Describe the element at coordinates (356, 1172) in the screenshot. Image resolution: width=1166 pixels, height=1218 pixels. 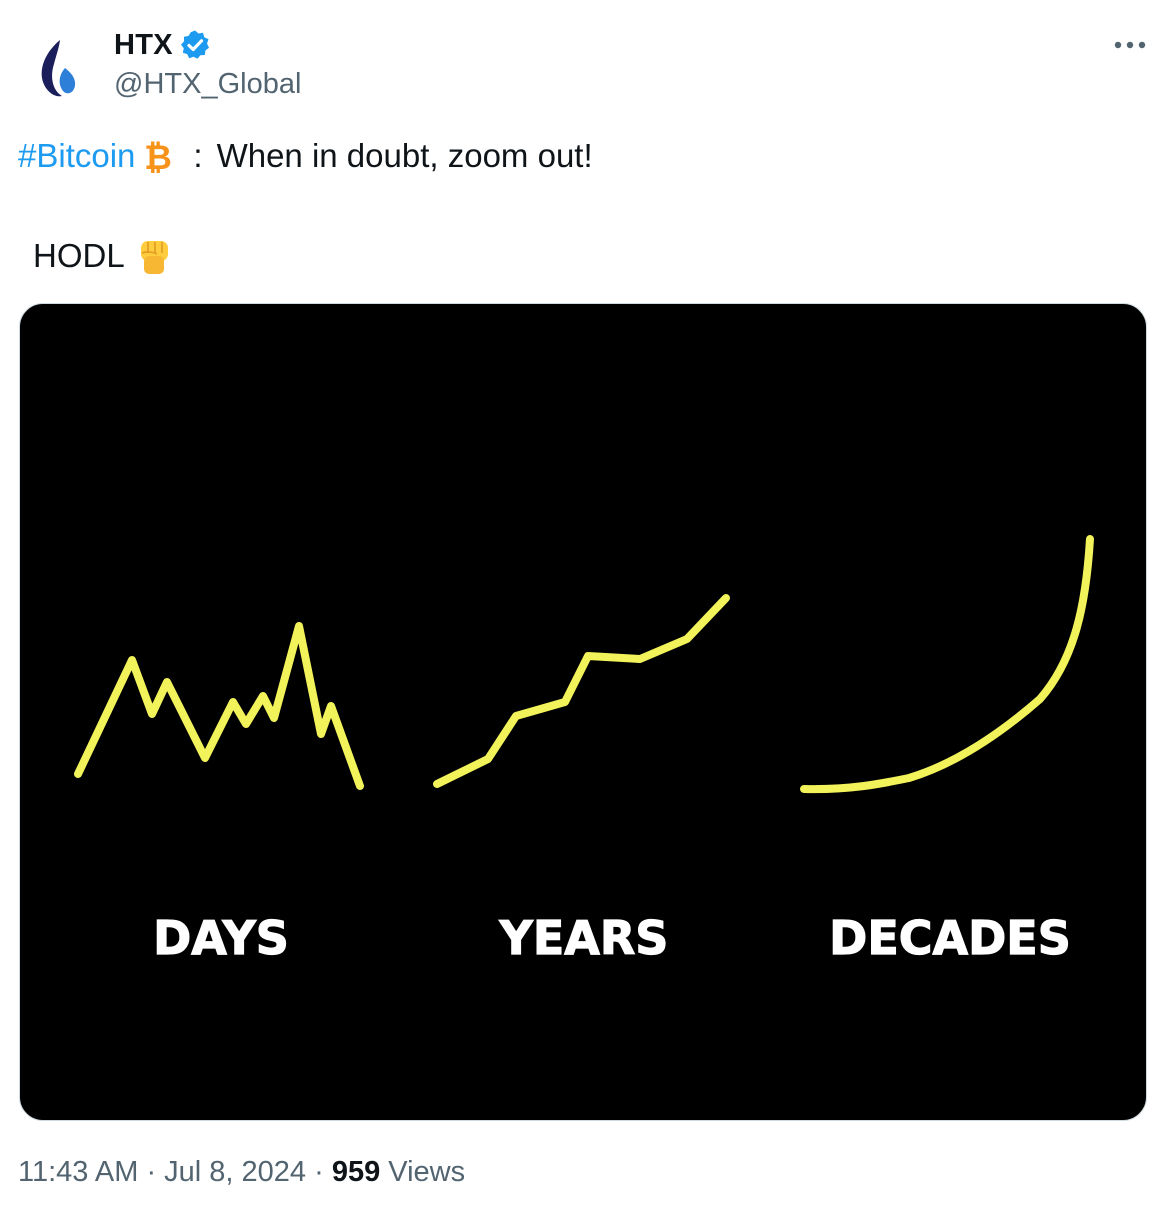
I see `views-count: 959` at that location.